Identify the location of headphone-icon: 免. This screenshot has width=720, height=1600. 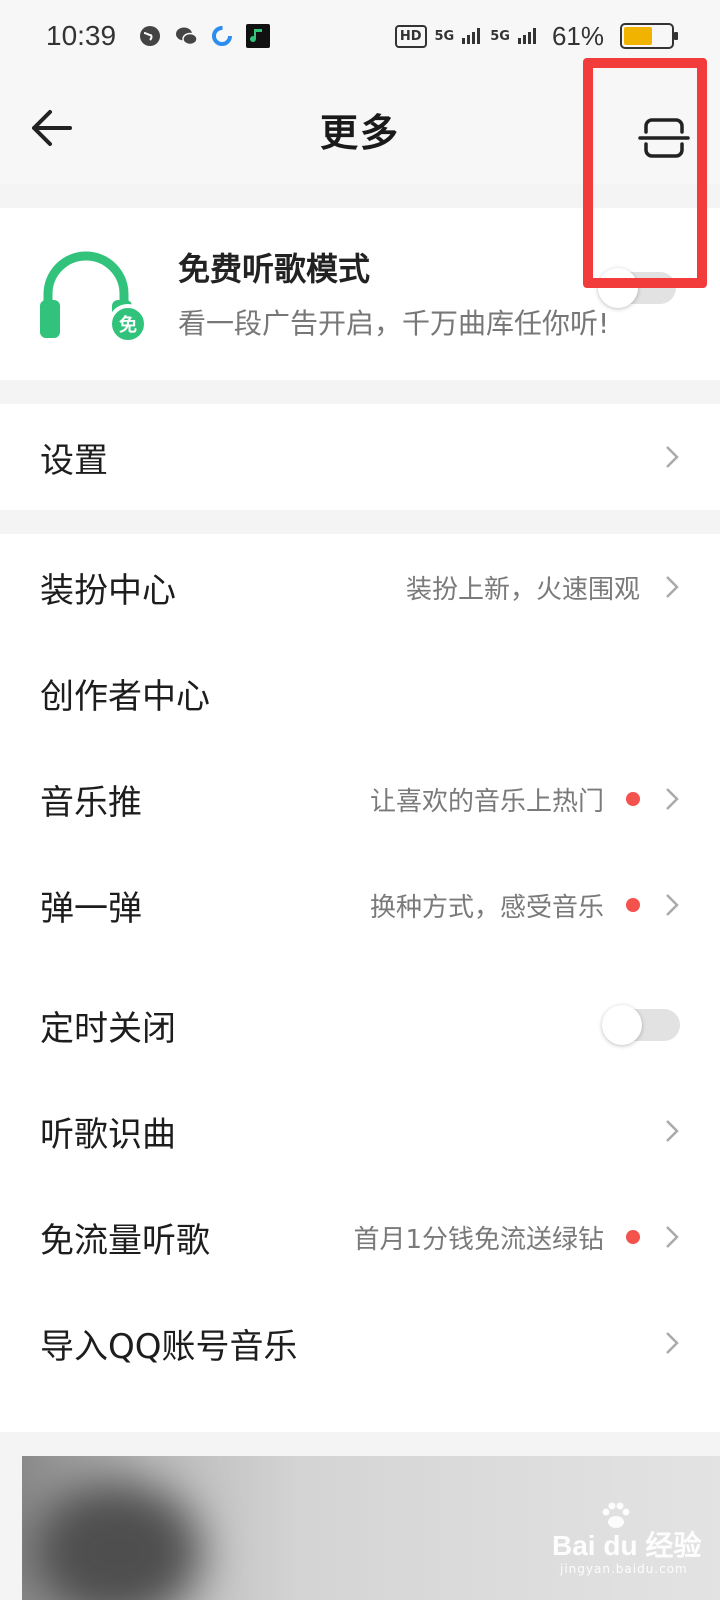
(94, 297).